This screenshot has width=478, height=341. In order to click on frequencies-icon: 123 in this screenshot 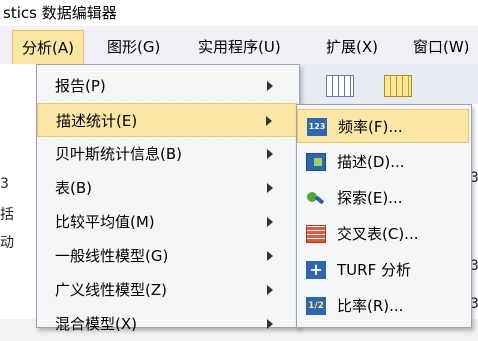, I will do `click(317, 127)`.